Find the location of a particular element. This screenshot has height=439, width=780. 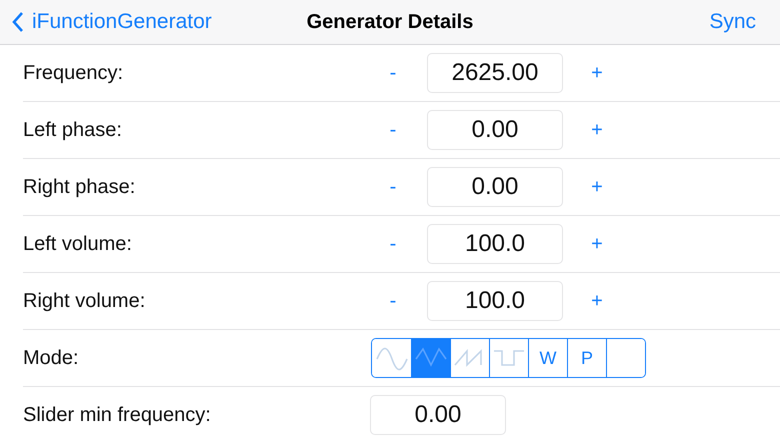

row-label: Slider min frequency: is located at coordinates (117, 415).